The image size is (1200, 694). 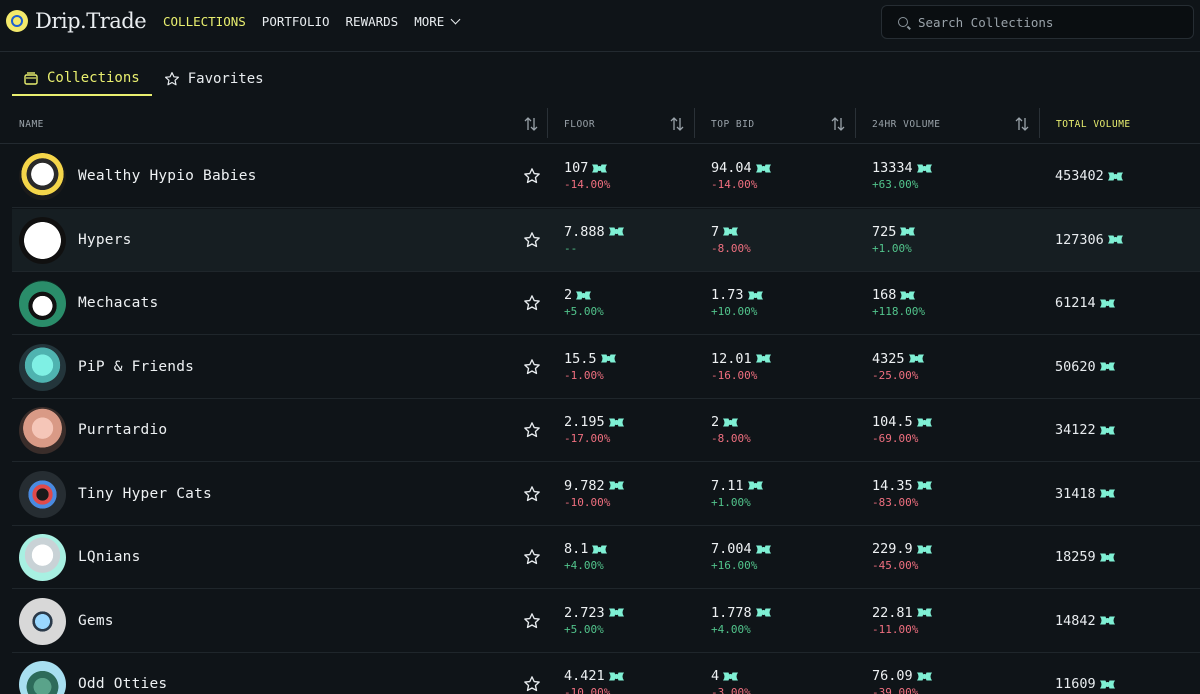 What do you see at coordinates (902, 493) in the screenshot?
I see `volume-24h-cell: 14.35 -83.00%` at bounding box center [902, 493].